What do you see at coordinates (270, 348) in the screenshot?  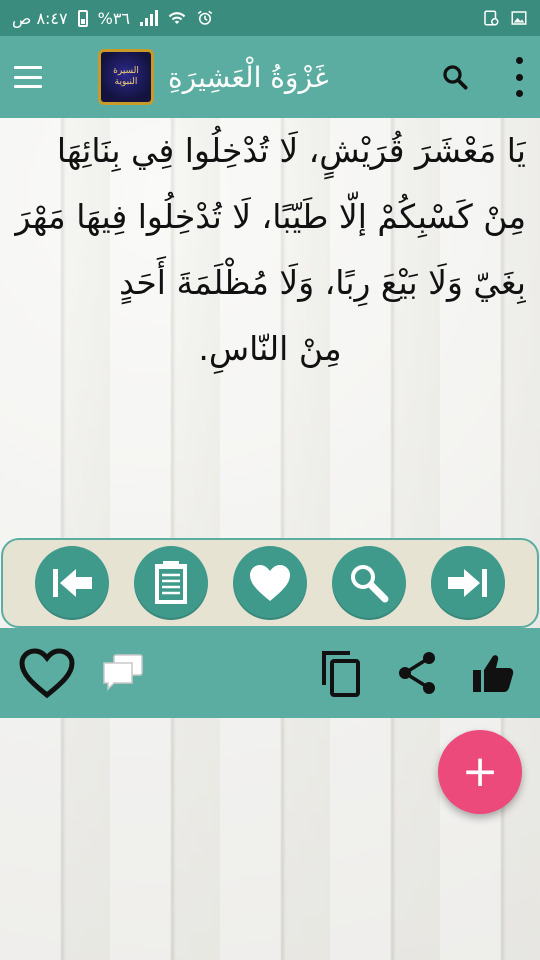 I see `content-last-line: مِنْ النّاسِ.` at bounding box center [270, 348].